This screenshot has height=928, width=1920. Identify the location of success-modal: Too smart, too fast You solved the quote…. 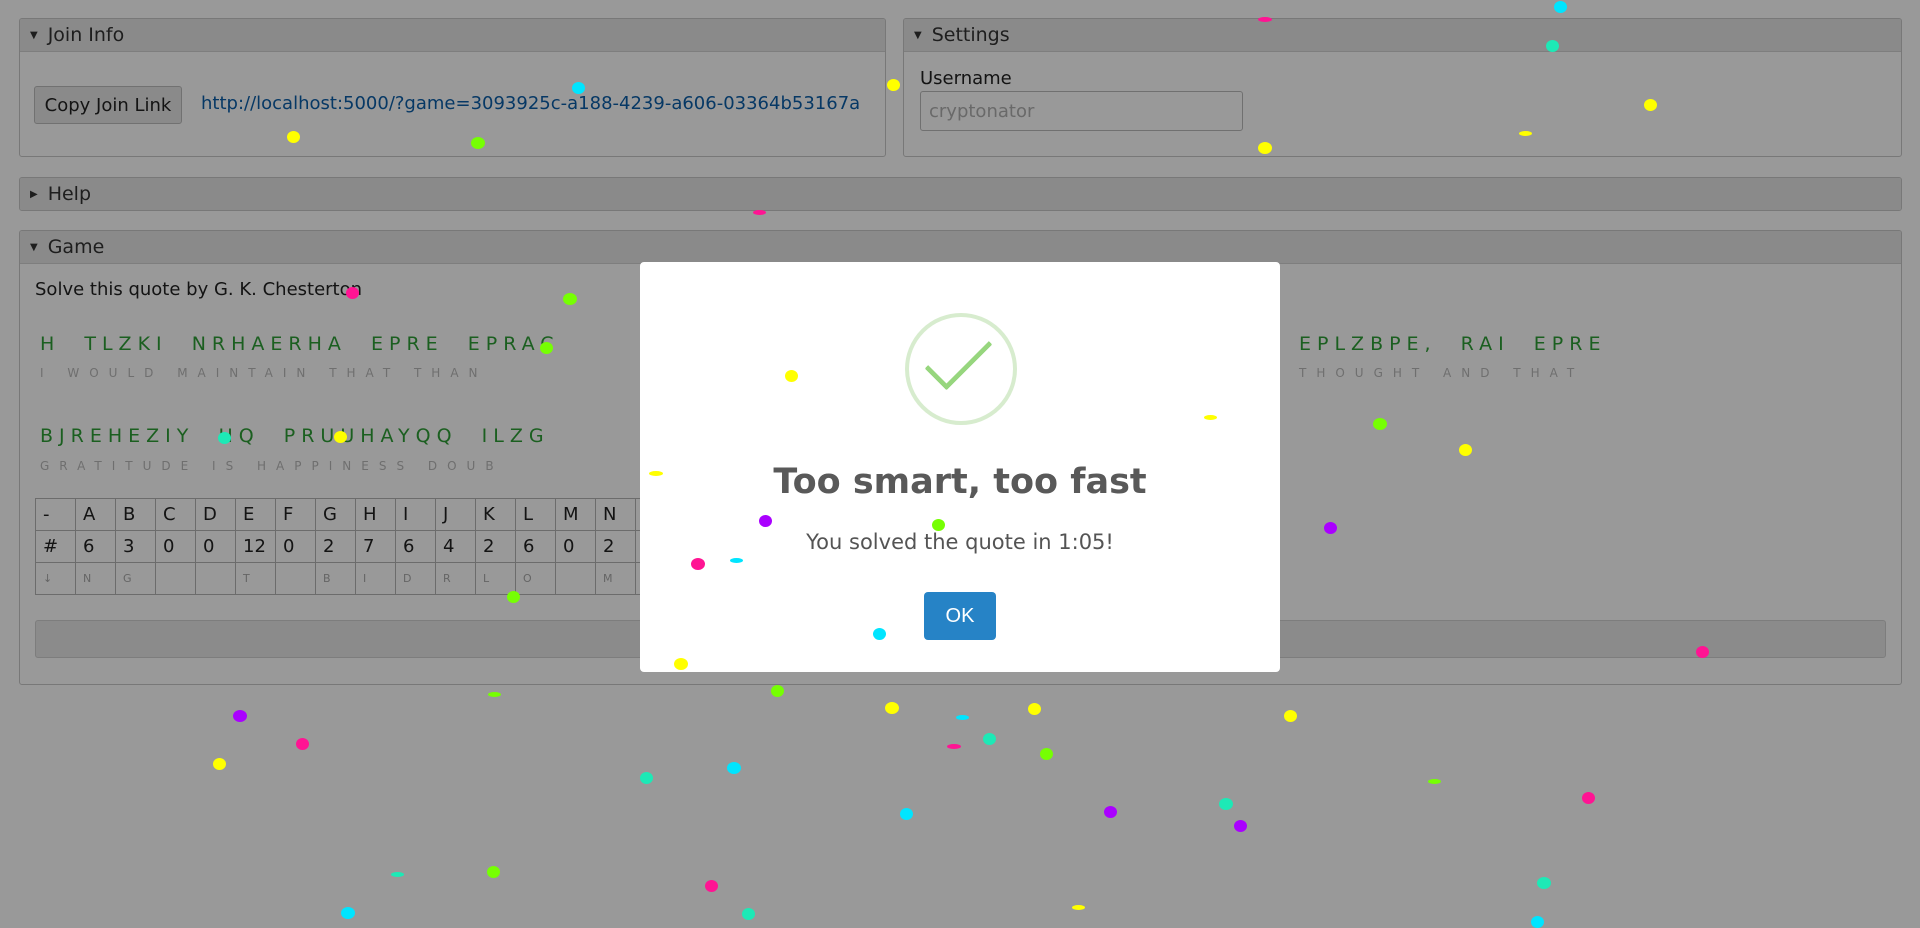
(960, 467).